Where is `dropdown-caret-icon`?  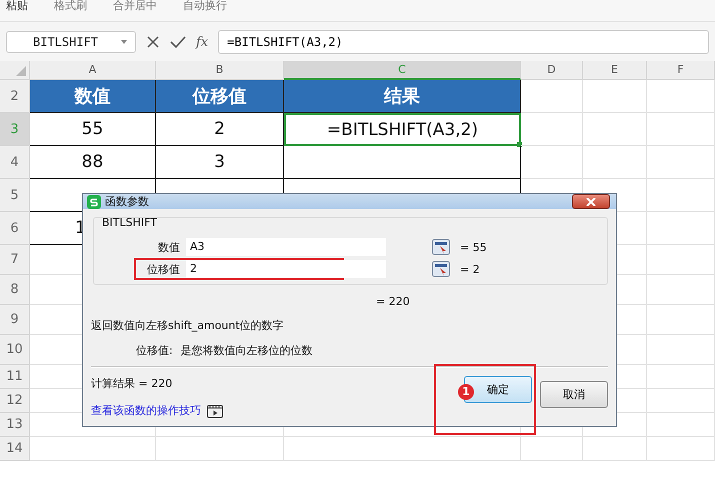 dropdown-caret-icon is located at coordinates (124, 42).